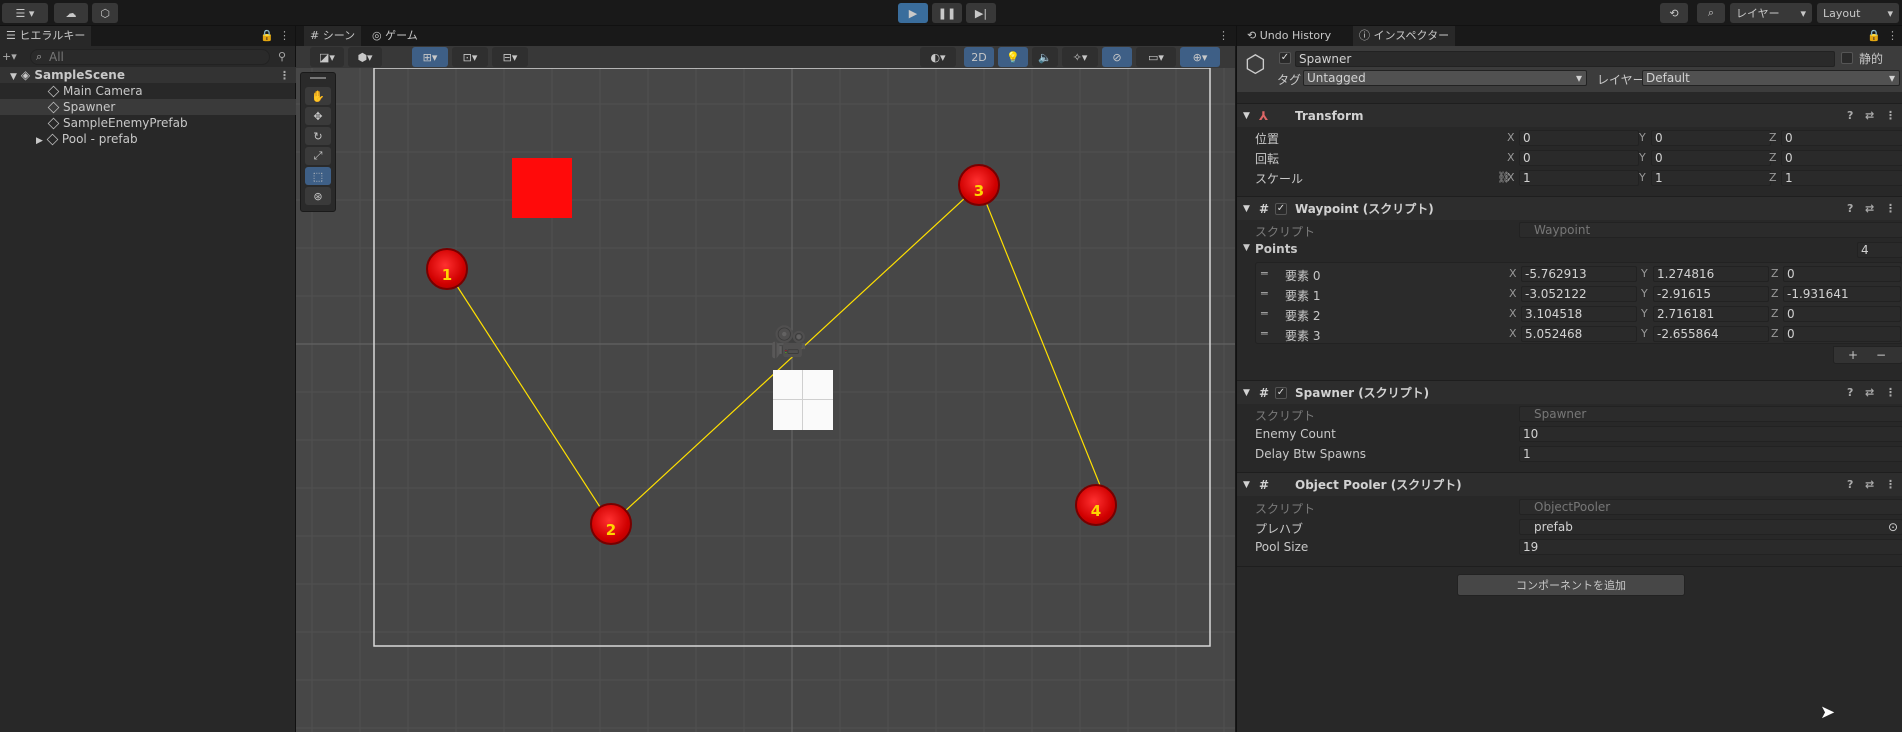 This screenshot has width=1902, height=732. I want to click on play-button: ▶, so click(913, 13).